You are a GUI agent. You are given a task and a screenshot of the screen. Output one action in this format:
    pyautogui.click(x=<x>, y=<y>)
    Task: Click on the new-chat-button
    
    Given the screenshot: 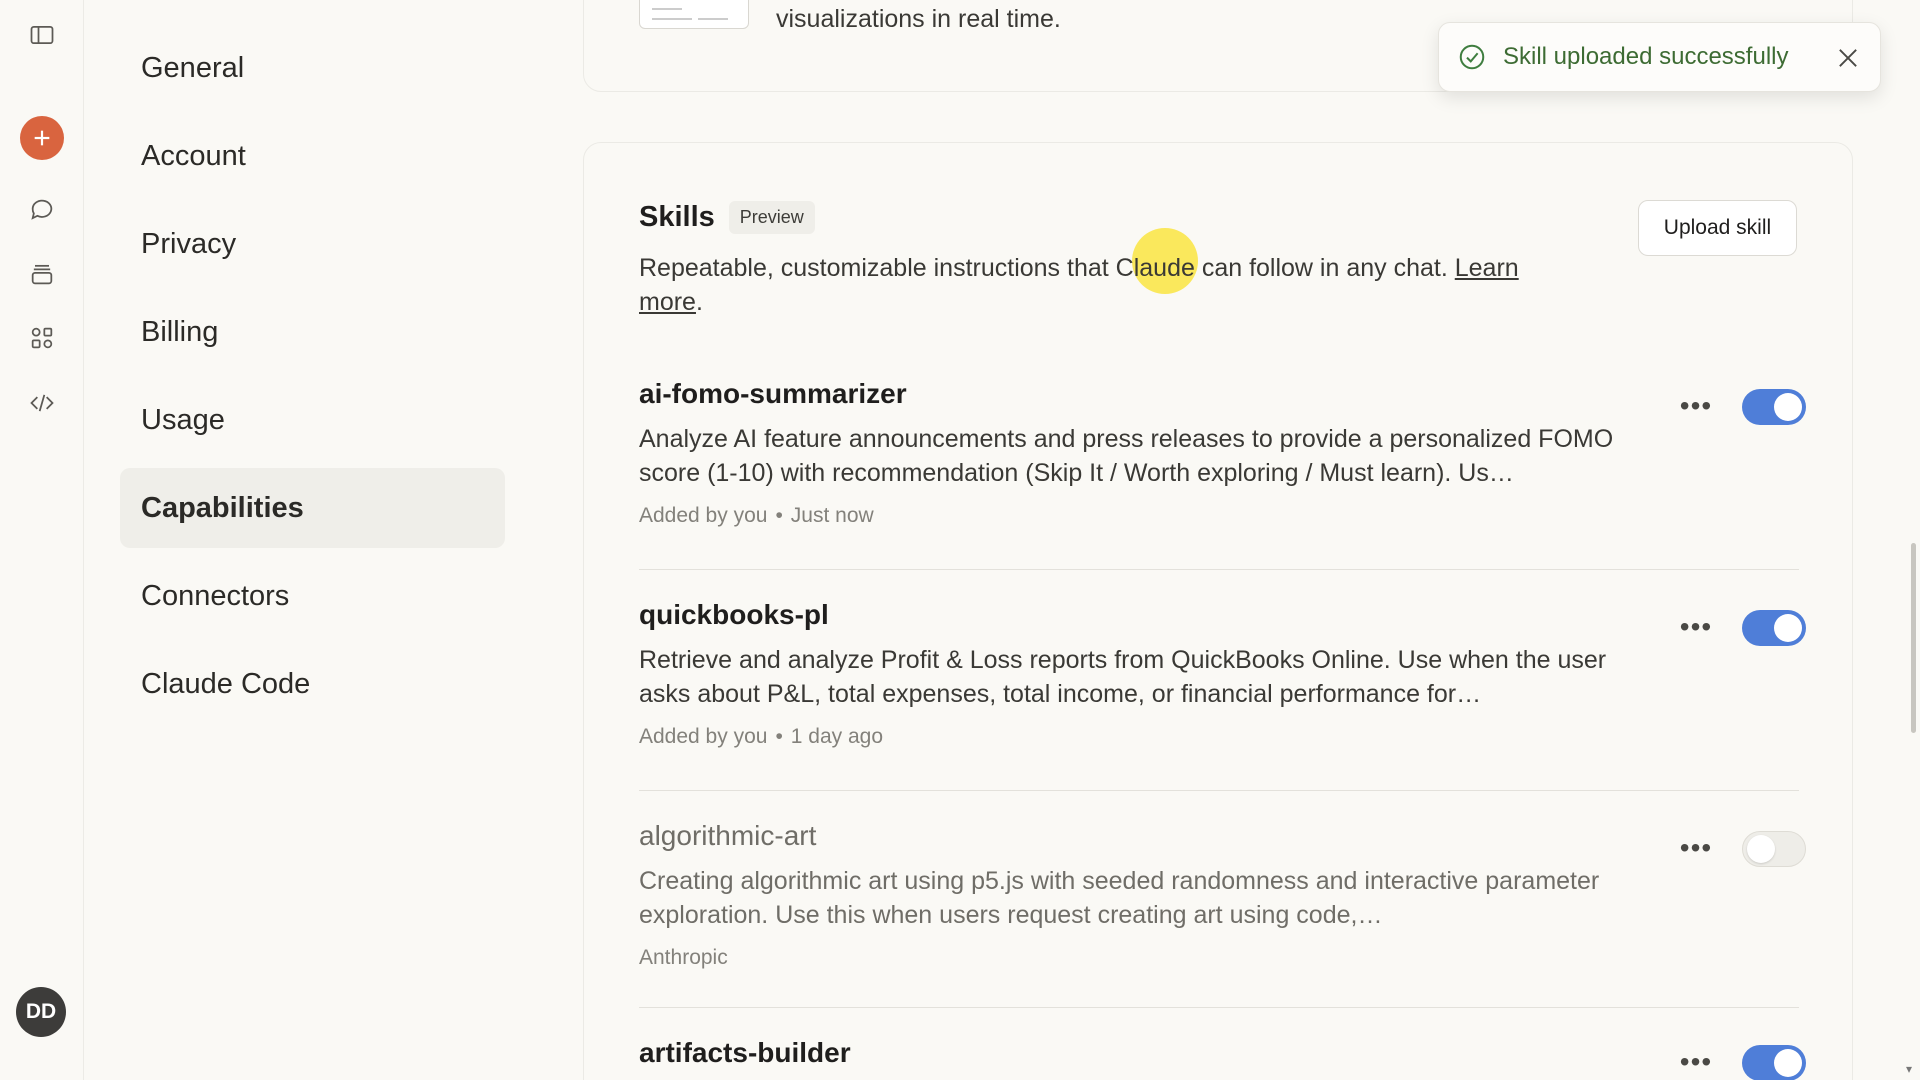 What is the action you would take?
    pyautogui.click(x=42, y=138)
    